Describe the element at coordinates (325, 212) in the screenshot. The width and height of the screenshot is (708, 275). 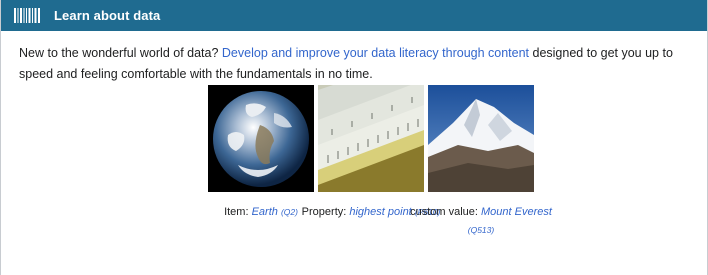
I see `property-caption-prefix: Property:` at that location.